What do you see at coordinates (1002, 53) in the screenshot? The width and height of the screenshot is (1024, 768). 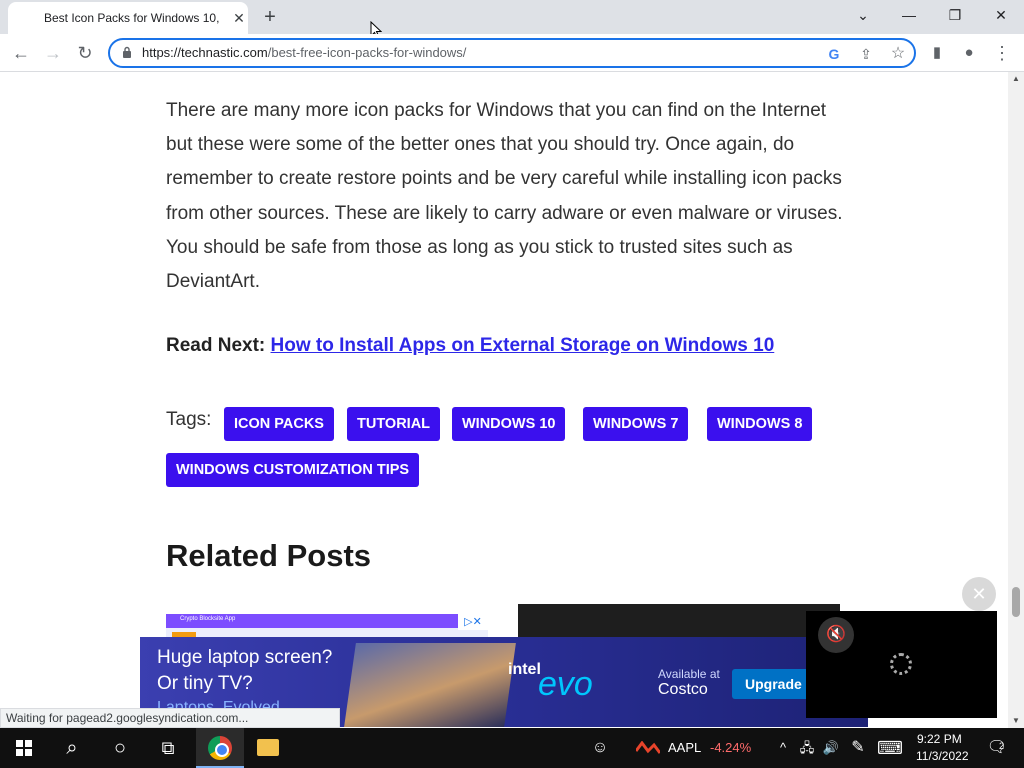 I see `browser-menu-icon: ⋮` at bounding box center [1002, 53].